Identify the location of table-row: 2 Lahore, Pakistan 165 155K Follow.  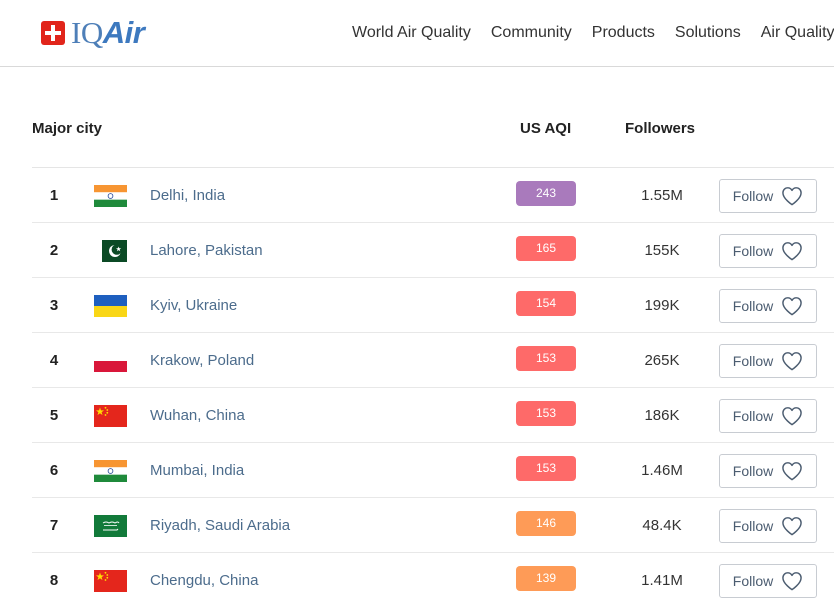
(433, 250).